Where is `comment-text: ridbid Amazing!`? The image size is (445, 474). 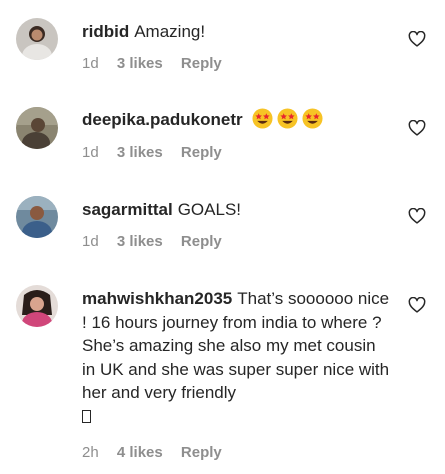
comment-text: ridbid Amazing! is located at coordinates (237, 32).